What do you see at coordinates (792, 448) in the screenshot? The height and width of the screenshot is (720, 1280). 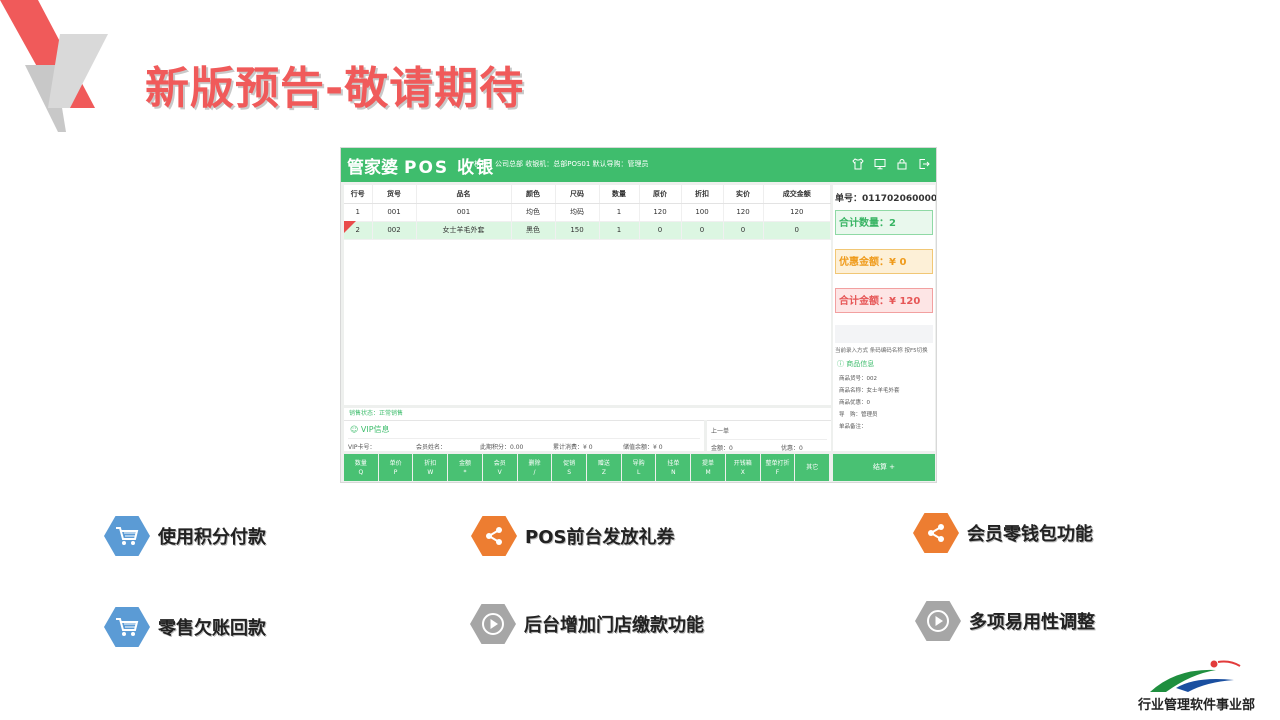 I see `previous-discount: 优惠：0` at bounding box center [792, 448].